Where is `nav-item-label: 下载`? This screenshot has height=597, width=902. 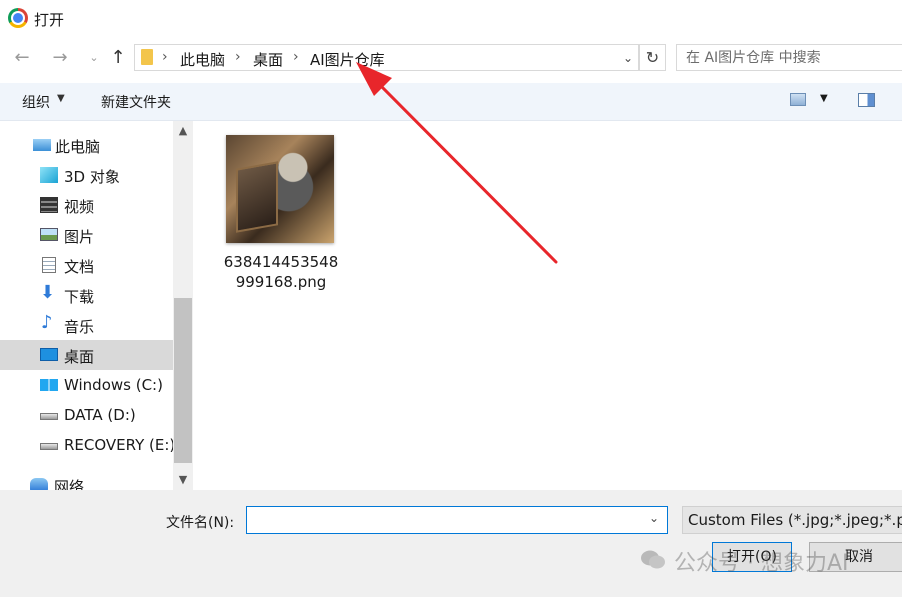
nav-item-label: 下载 is located at coordinates (79, 297).